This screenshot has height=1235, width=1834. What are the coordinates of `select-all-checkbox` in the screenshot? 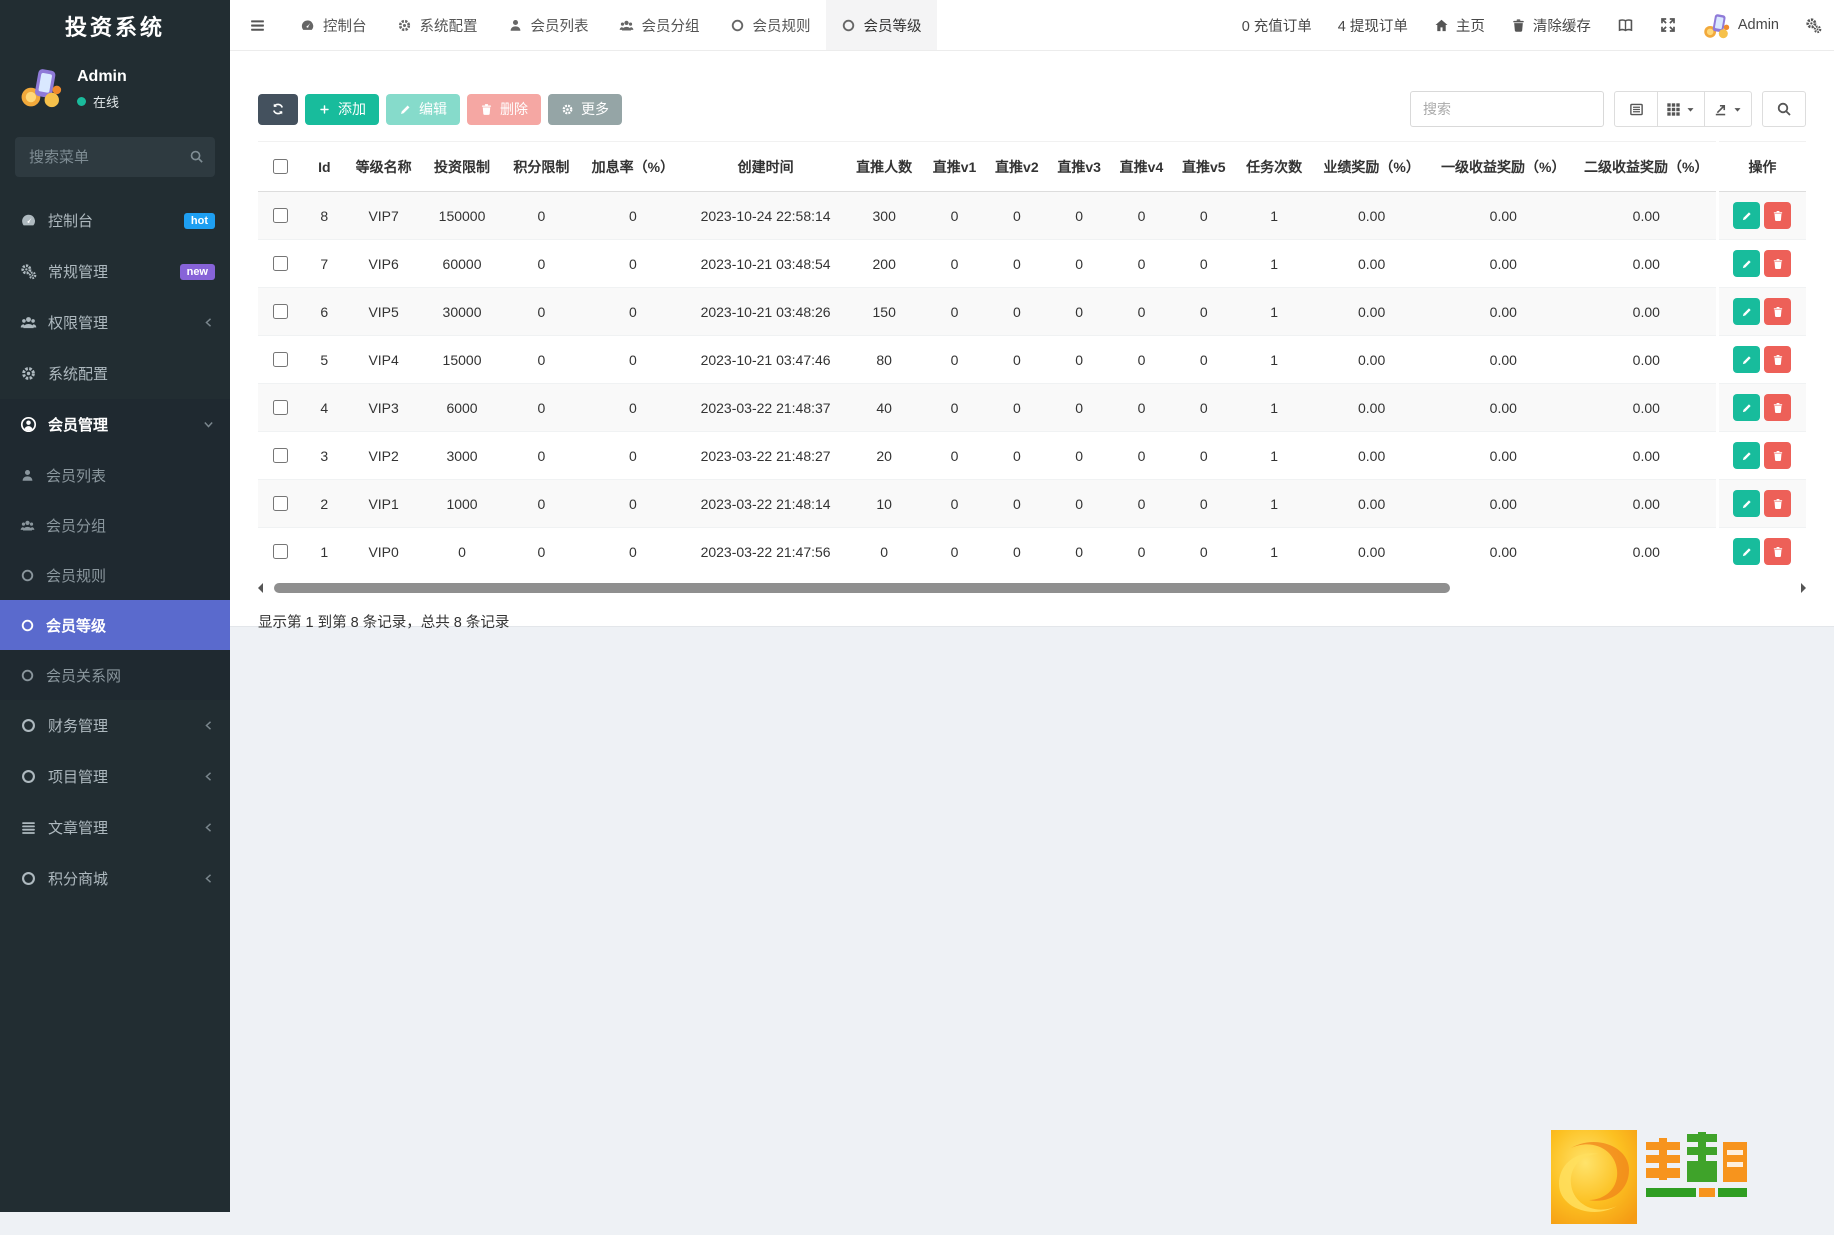 It's located at (281, 166).